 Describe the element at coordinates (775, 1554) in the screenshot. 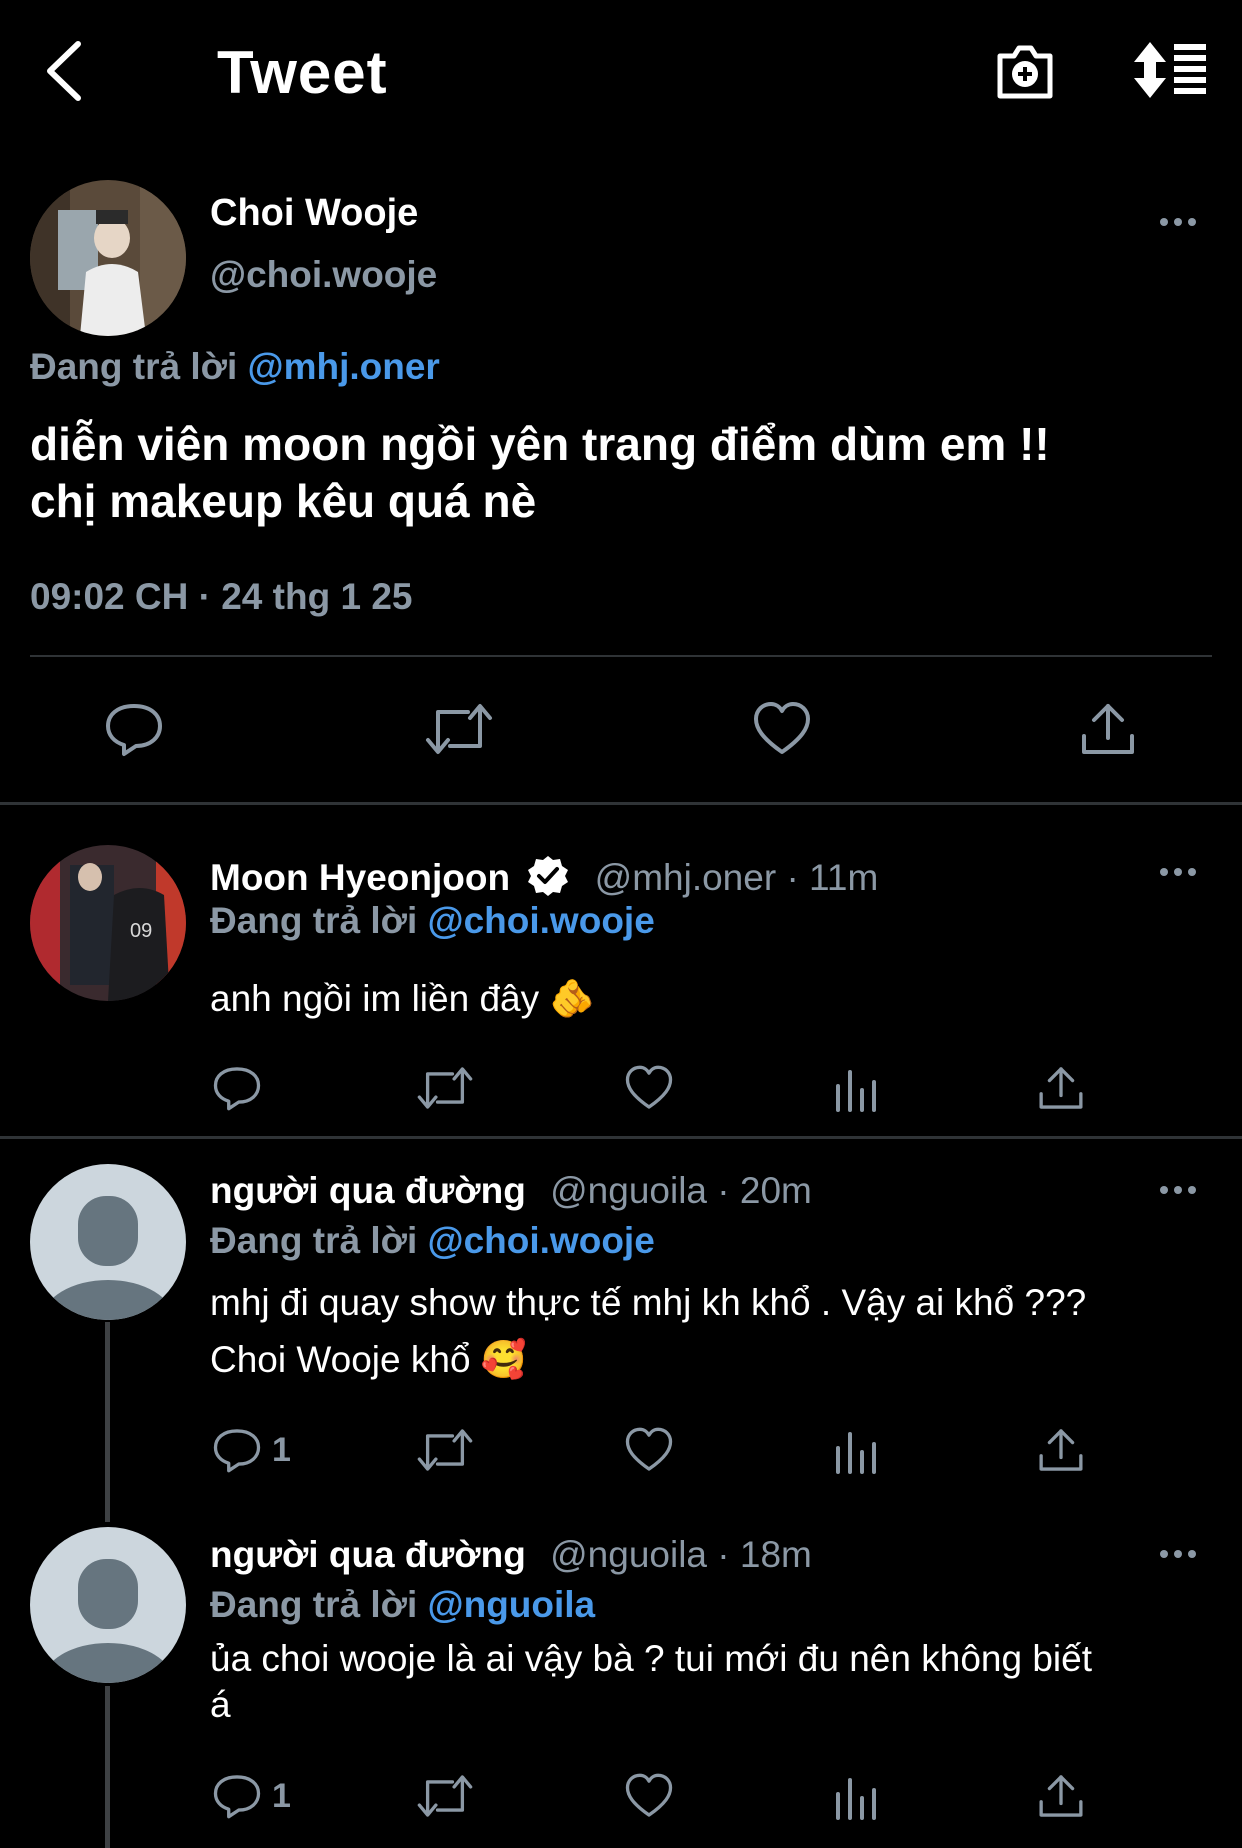

I see `reply-time: 18m` at that location.